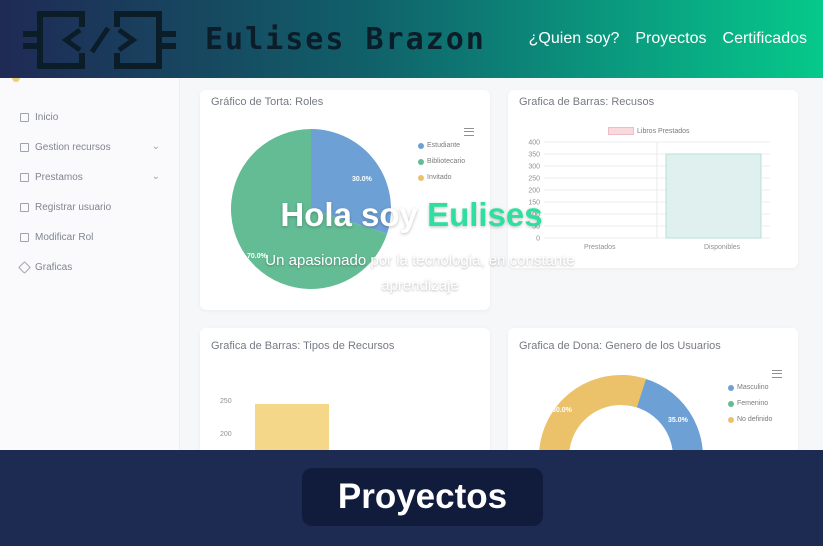  What do you see at coordinates (441, 161) in the screenshot?
I see `legend-item: Bibliotecario` at bounding box center [441, 161].